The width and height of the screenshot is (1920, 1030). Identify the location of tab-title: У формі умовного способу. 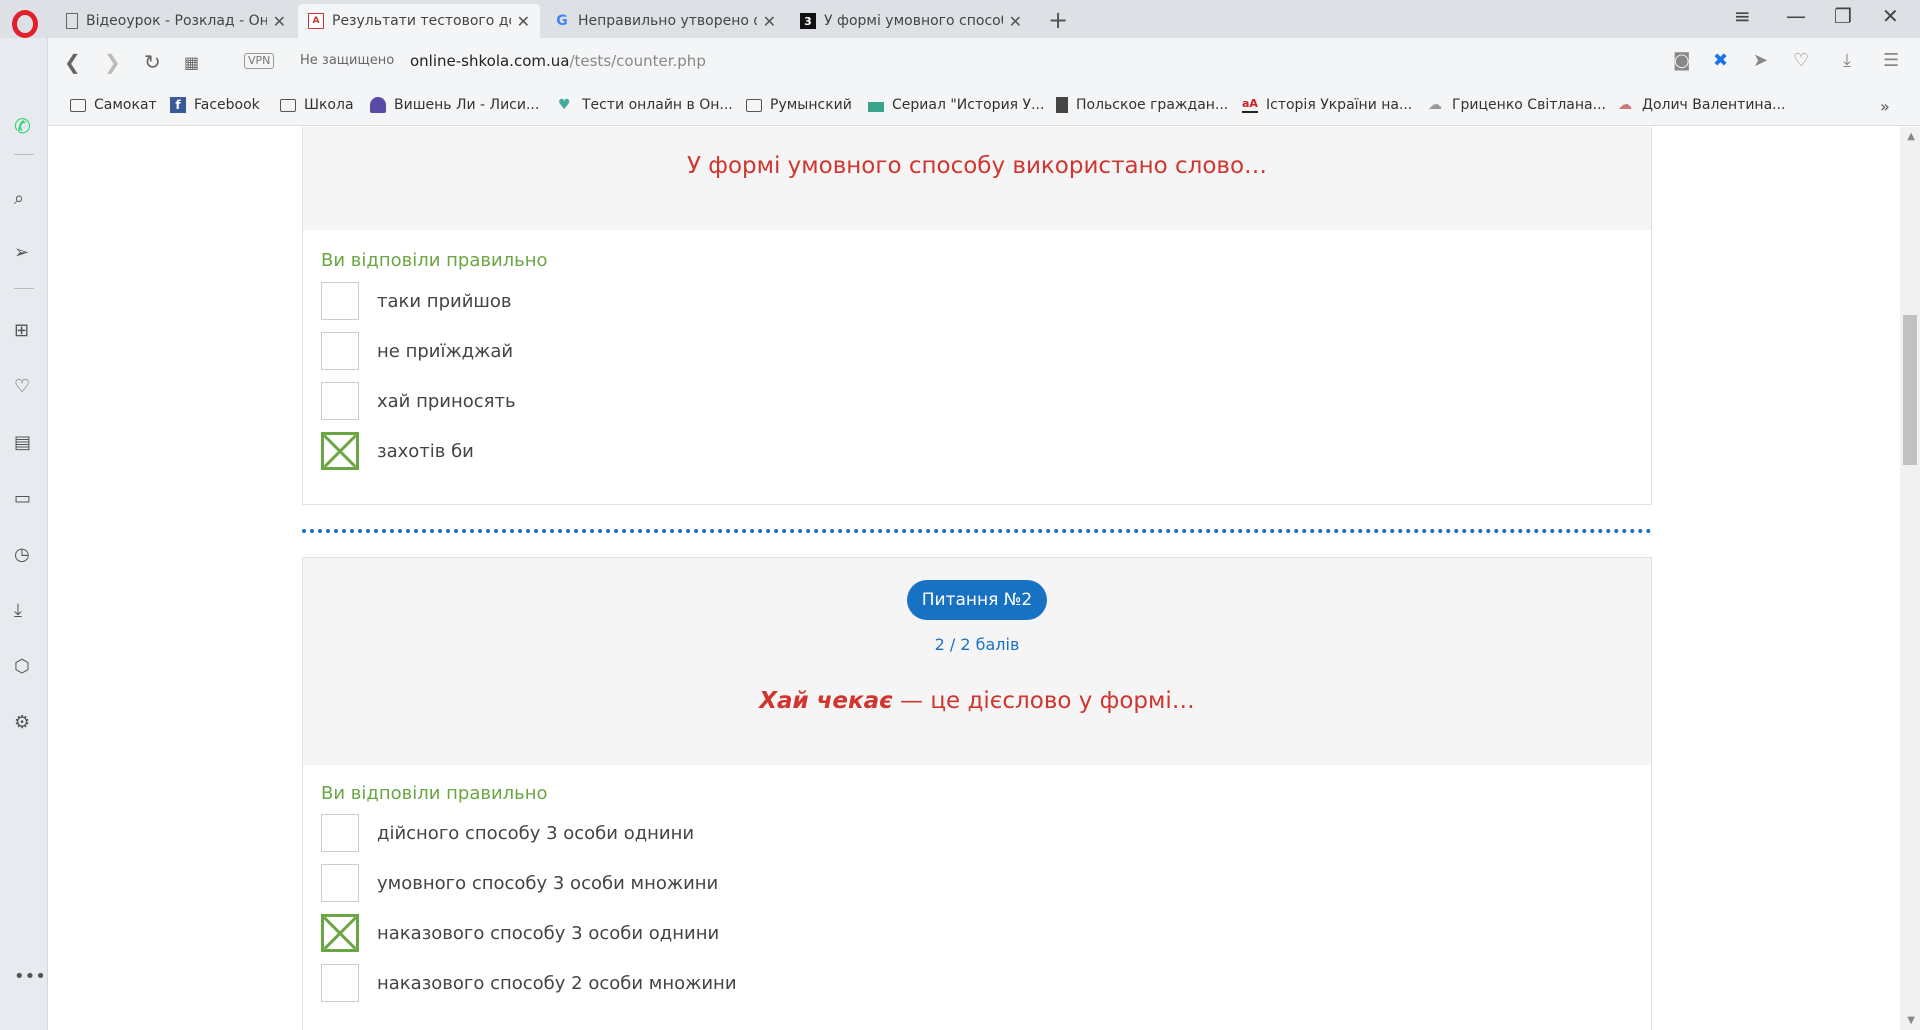
(913, 21).